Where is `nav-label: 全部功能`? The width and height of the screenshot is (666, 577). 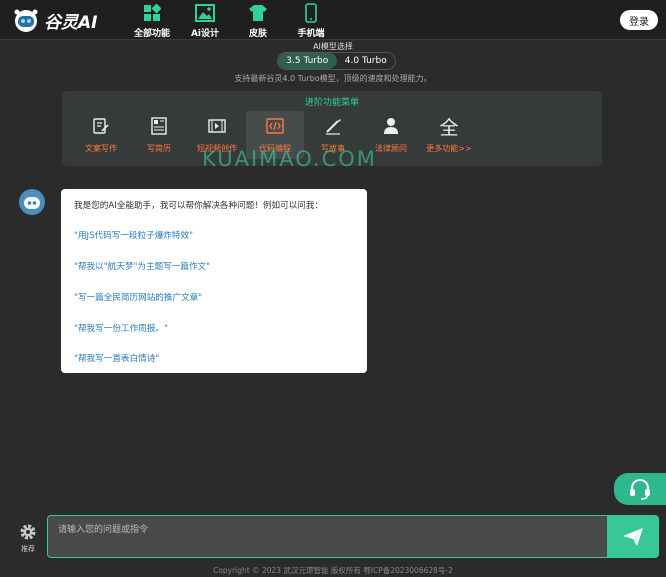
nav-label: 全部功能 is located at coordinates (151, 34).